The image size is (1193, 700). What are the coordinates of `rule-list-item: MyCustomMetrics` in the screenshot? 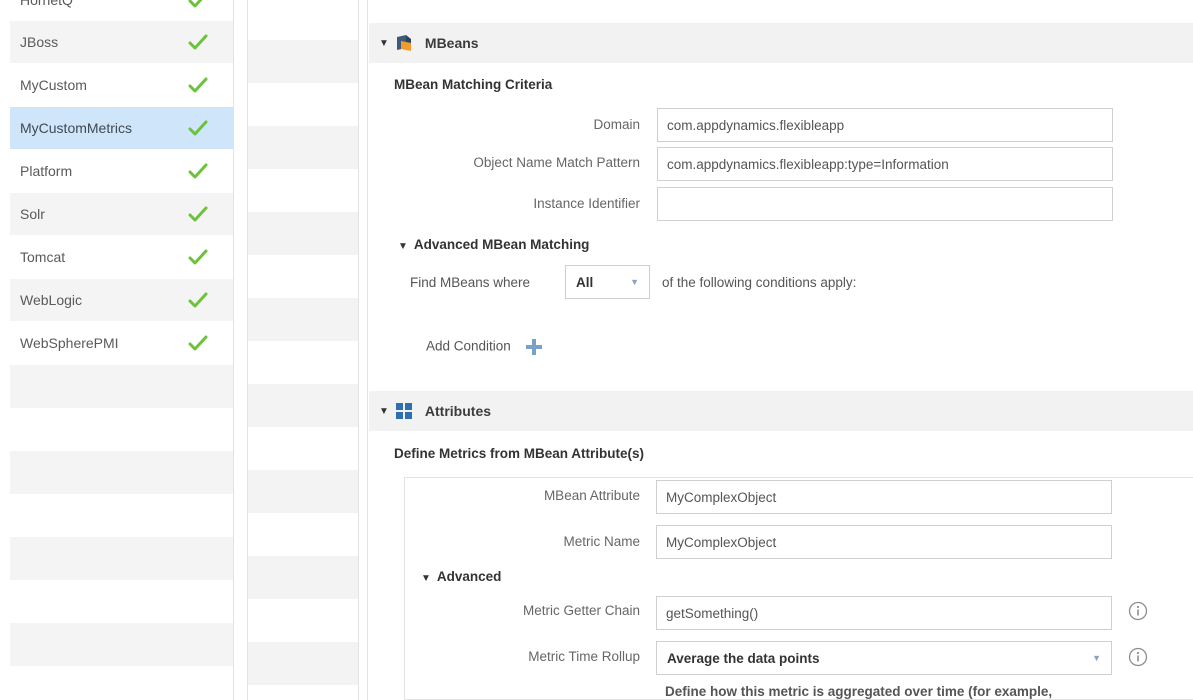 It's located at (121, 128).